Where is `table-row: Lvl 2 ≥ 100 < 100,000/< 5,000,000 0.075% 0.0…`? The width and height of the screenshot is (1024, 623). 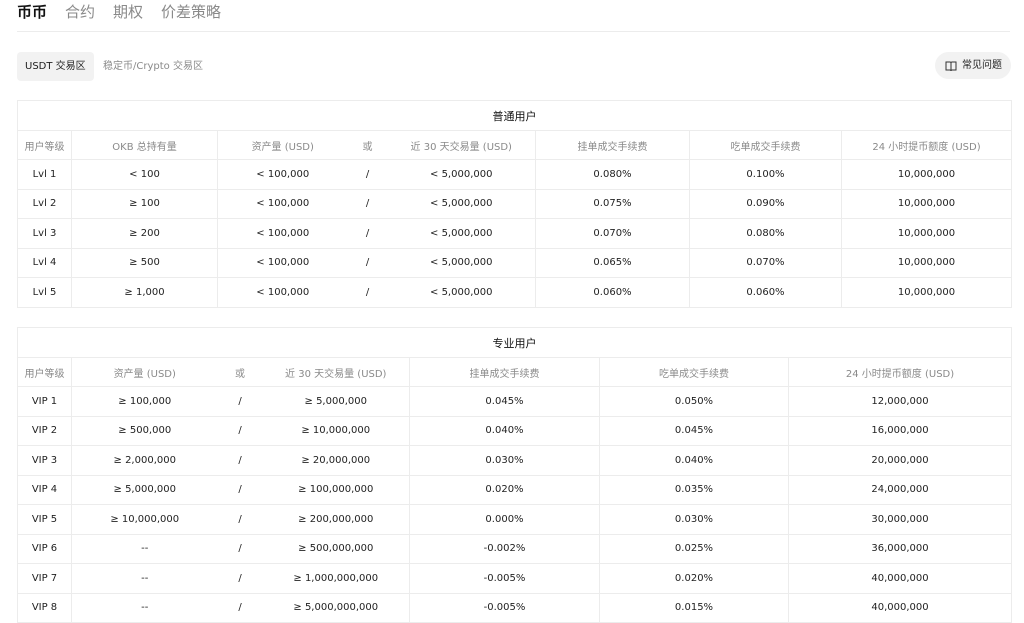 table-row: Lvl 2 ≥ 100 < 100,000/< 5,000,000 0.075% 0.0… is located at coordinates (514, 203).